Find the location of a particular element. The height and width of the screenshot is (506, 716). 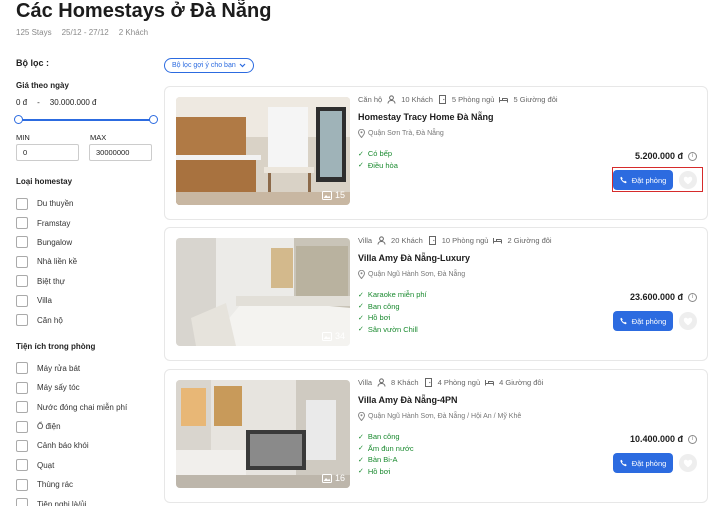

listing-bedrooms: 10 Phòng ngủ is located at coordinates (465, 240).